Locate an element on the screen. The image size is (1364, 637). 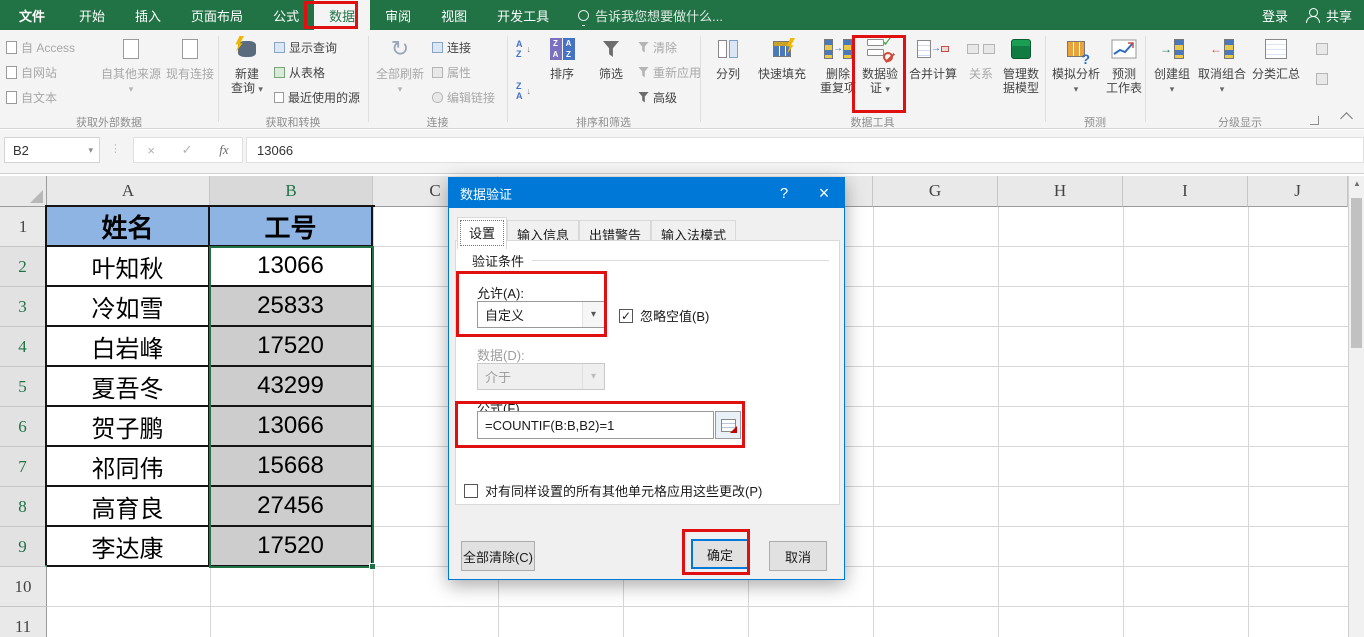
chevron-down-icon: ▾ is located at coordinates (593, 314).